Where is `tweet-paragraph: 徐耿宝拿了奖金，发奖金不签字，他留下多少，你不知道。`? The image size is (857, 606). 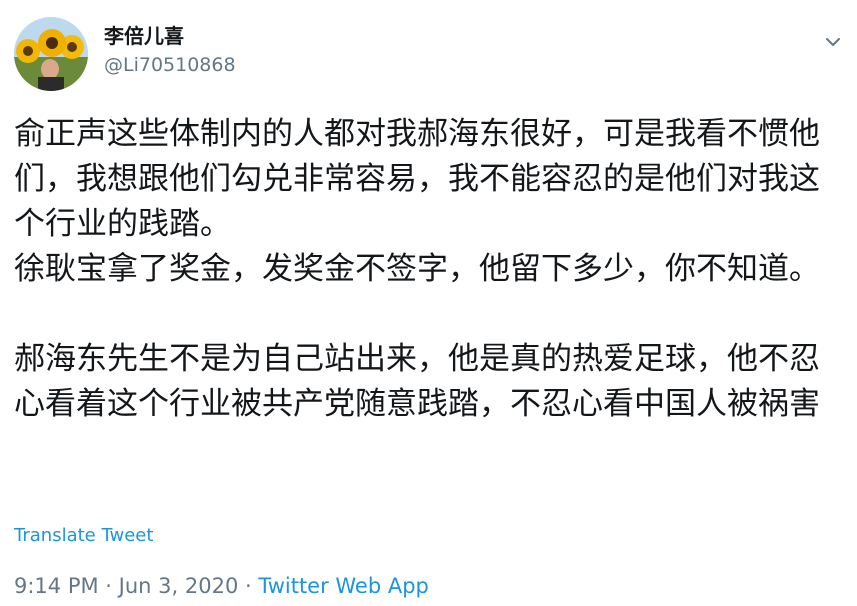
tweet-paragraph: 徐耿宝拿了奖金，发奖金不签字，他留下多少，你不知道。 is located at coordinates (417, 269).